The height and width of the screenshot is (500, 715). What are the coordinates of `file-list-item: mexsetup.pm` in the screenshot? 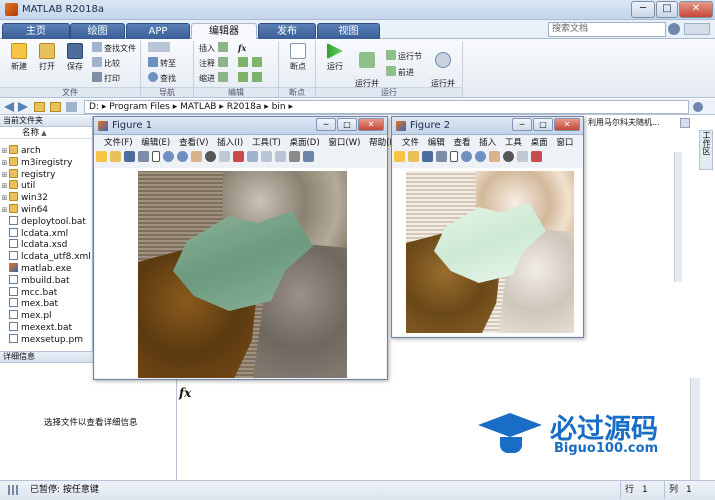 It's located at (46, 339).